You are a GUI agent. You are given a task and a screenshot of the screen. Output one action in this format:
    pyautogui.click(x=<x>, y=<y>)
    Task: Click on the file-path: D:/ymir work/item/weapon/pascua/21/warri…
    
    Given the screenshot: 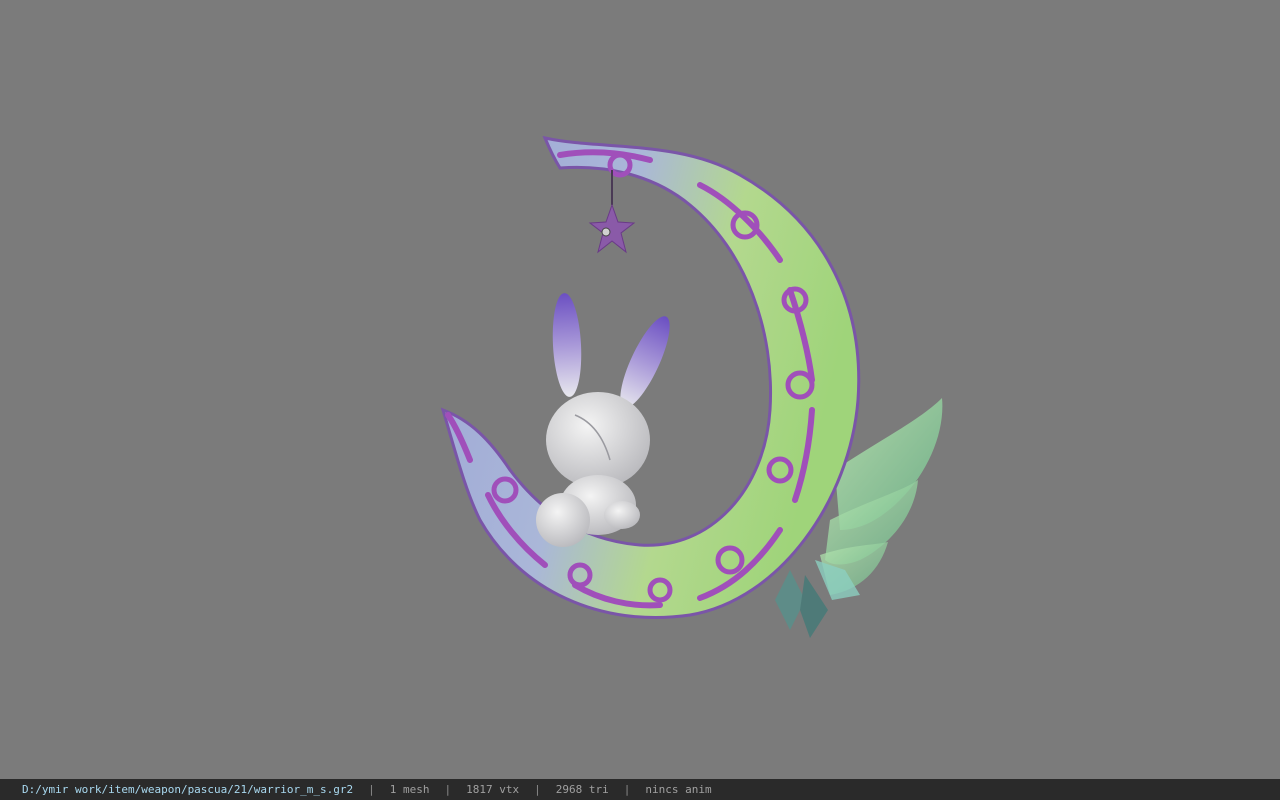 What is the action you would take?
    pyautogui.click(x=188, y=789)
    